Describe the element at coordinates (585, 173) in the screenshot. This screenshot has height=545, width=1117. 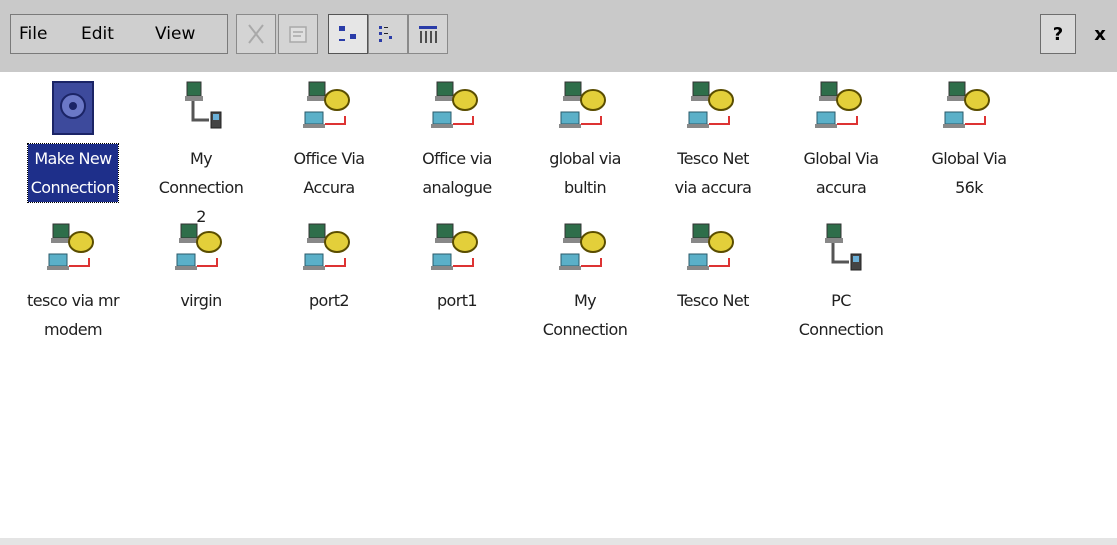
I see `connection-label: global via bultin` at that location.